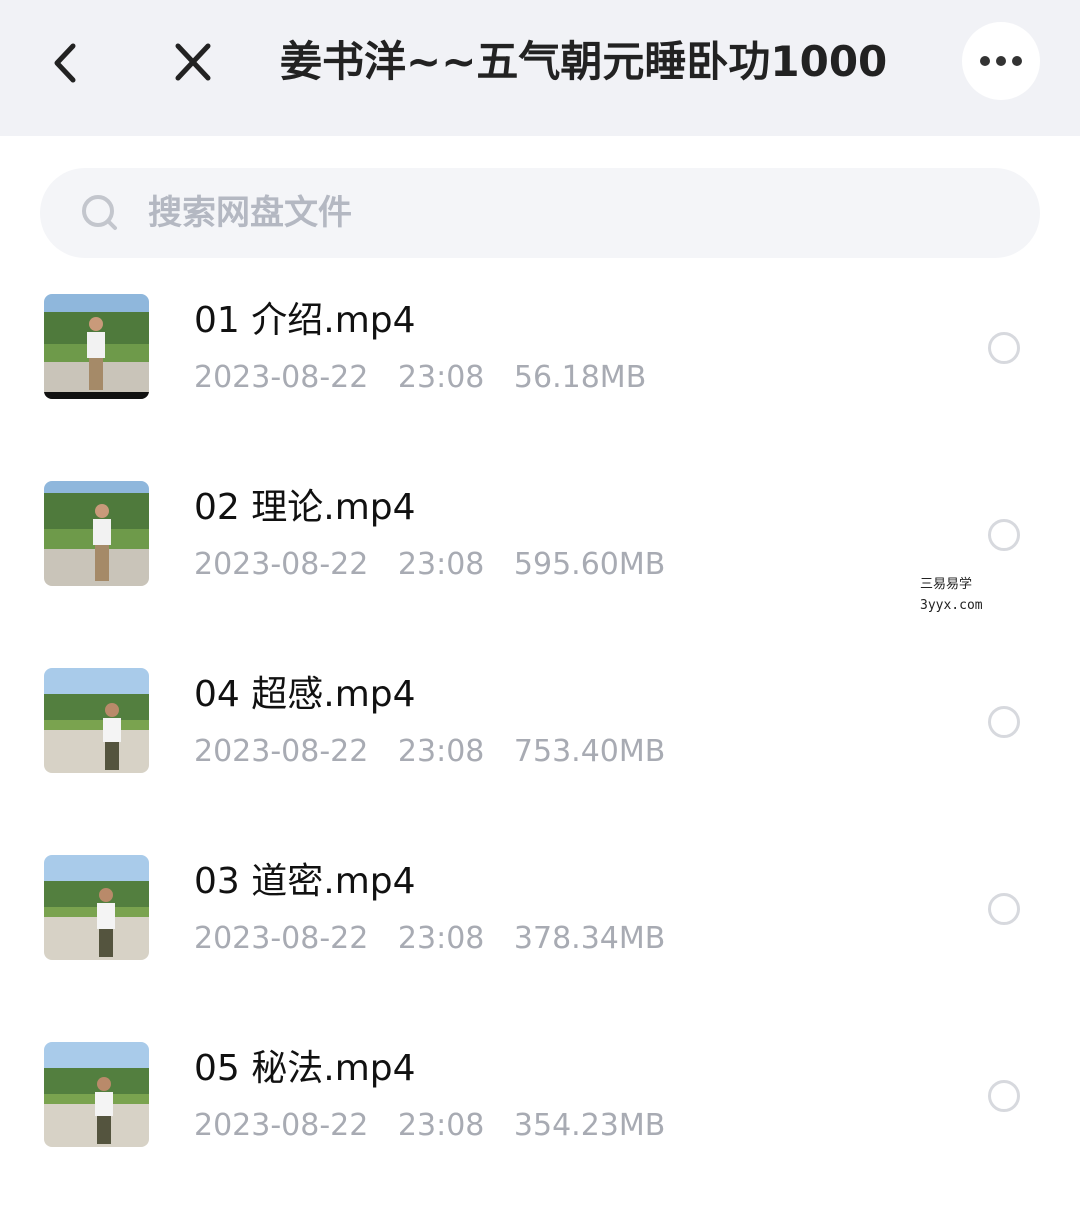  Describe the element at coordinates (99, 212) in the screenshot. I see `search-icon` at that location.